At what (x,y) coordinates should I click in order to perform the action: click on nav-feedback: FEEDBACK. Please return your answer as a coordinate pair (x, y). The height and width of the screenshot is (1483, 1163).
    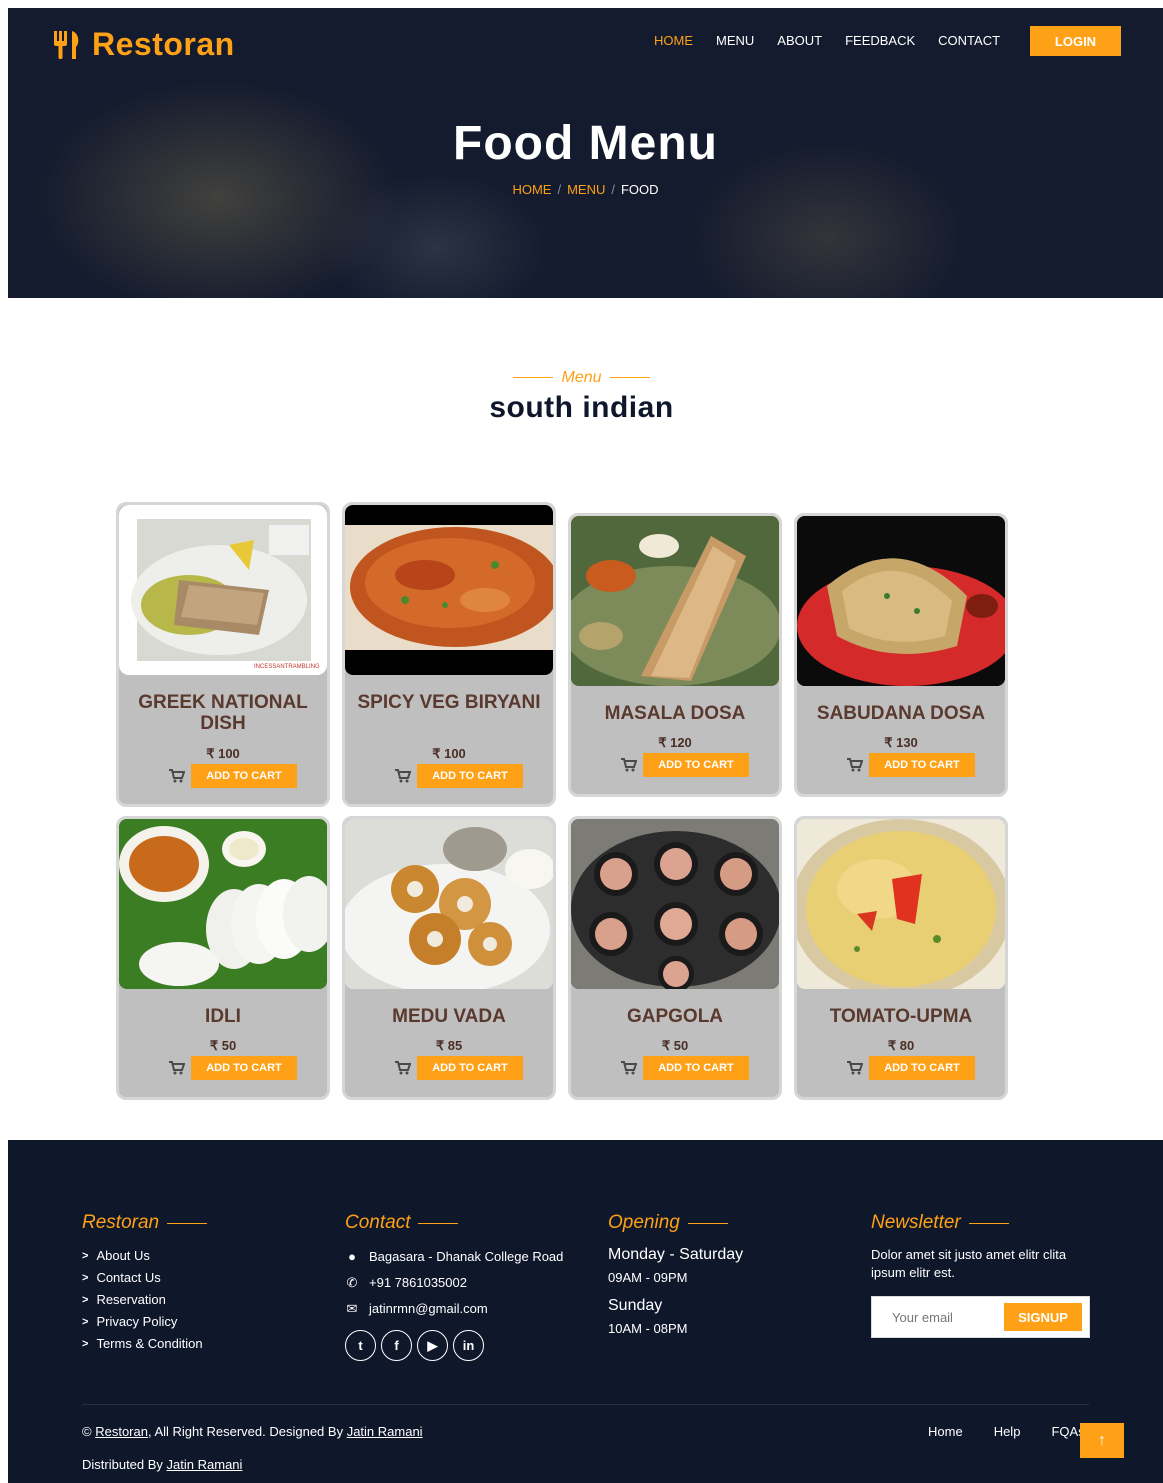
    Looking at the image, I should click on (880, 40).